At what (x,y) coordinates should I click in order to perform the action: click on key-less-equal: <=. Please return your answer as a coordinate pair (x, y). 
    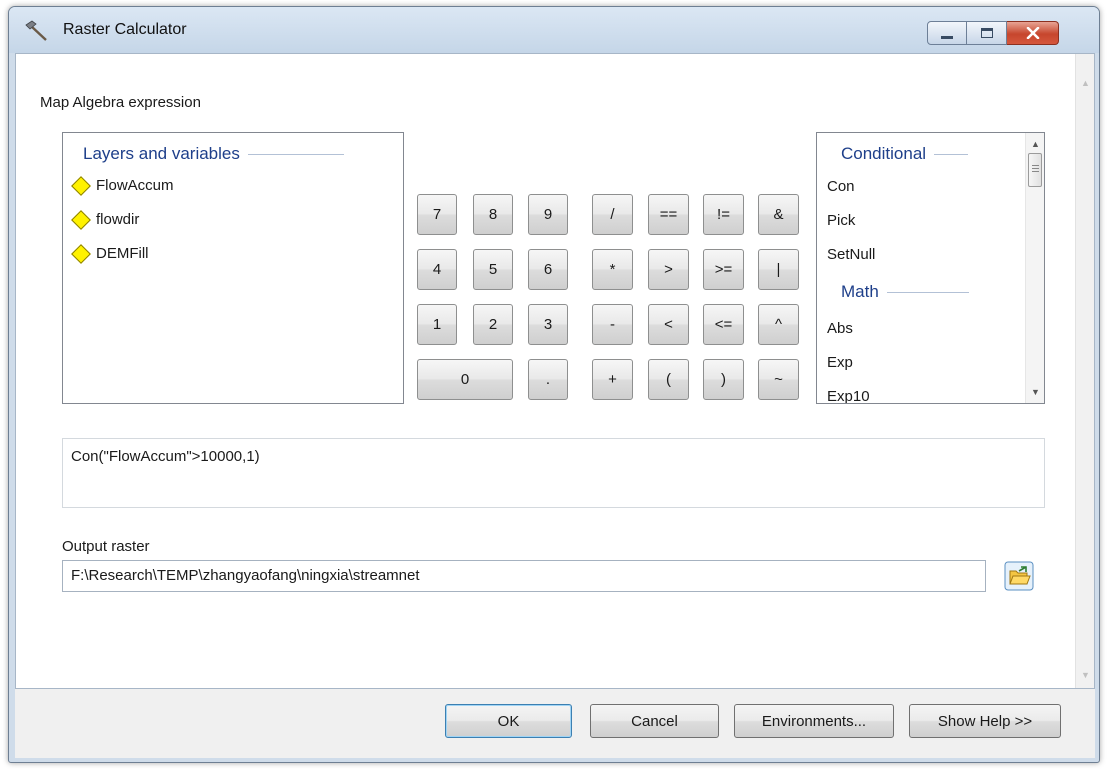
    Looking at the image, I should click on (723, 324).